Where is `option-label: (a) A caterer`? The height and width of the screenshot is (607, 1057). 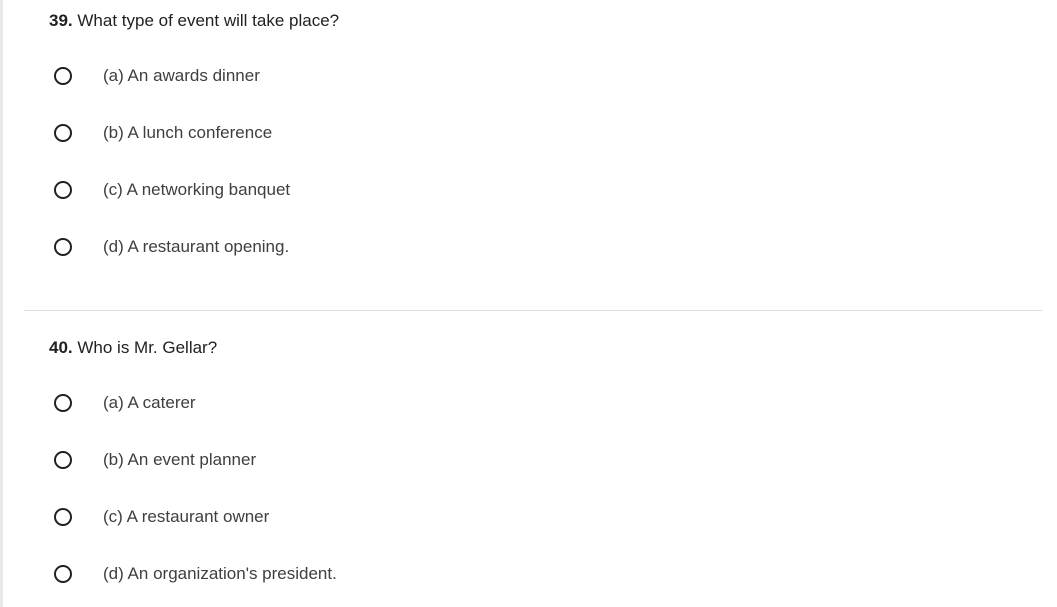
option-label: (a) A caterer is located at coordinates (149, 402).